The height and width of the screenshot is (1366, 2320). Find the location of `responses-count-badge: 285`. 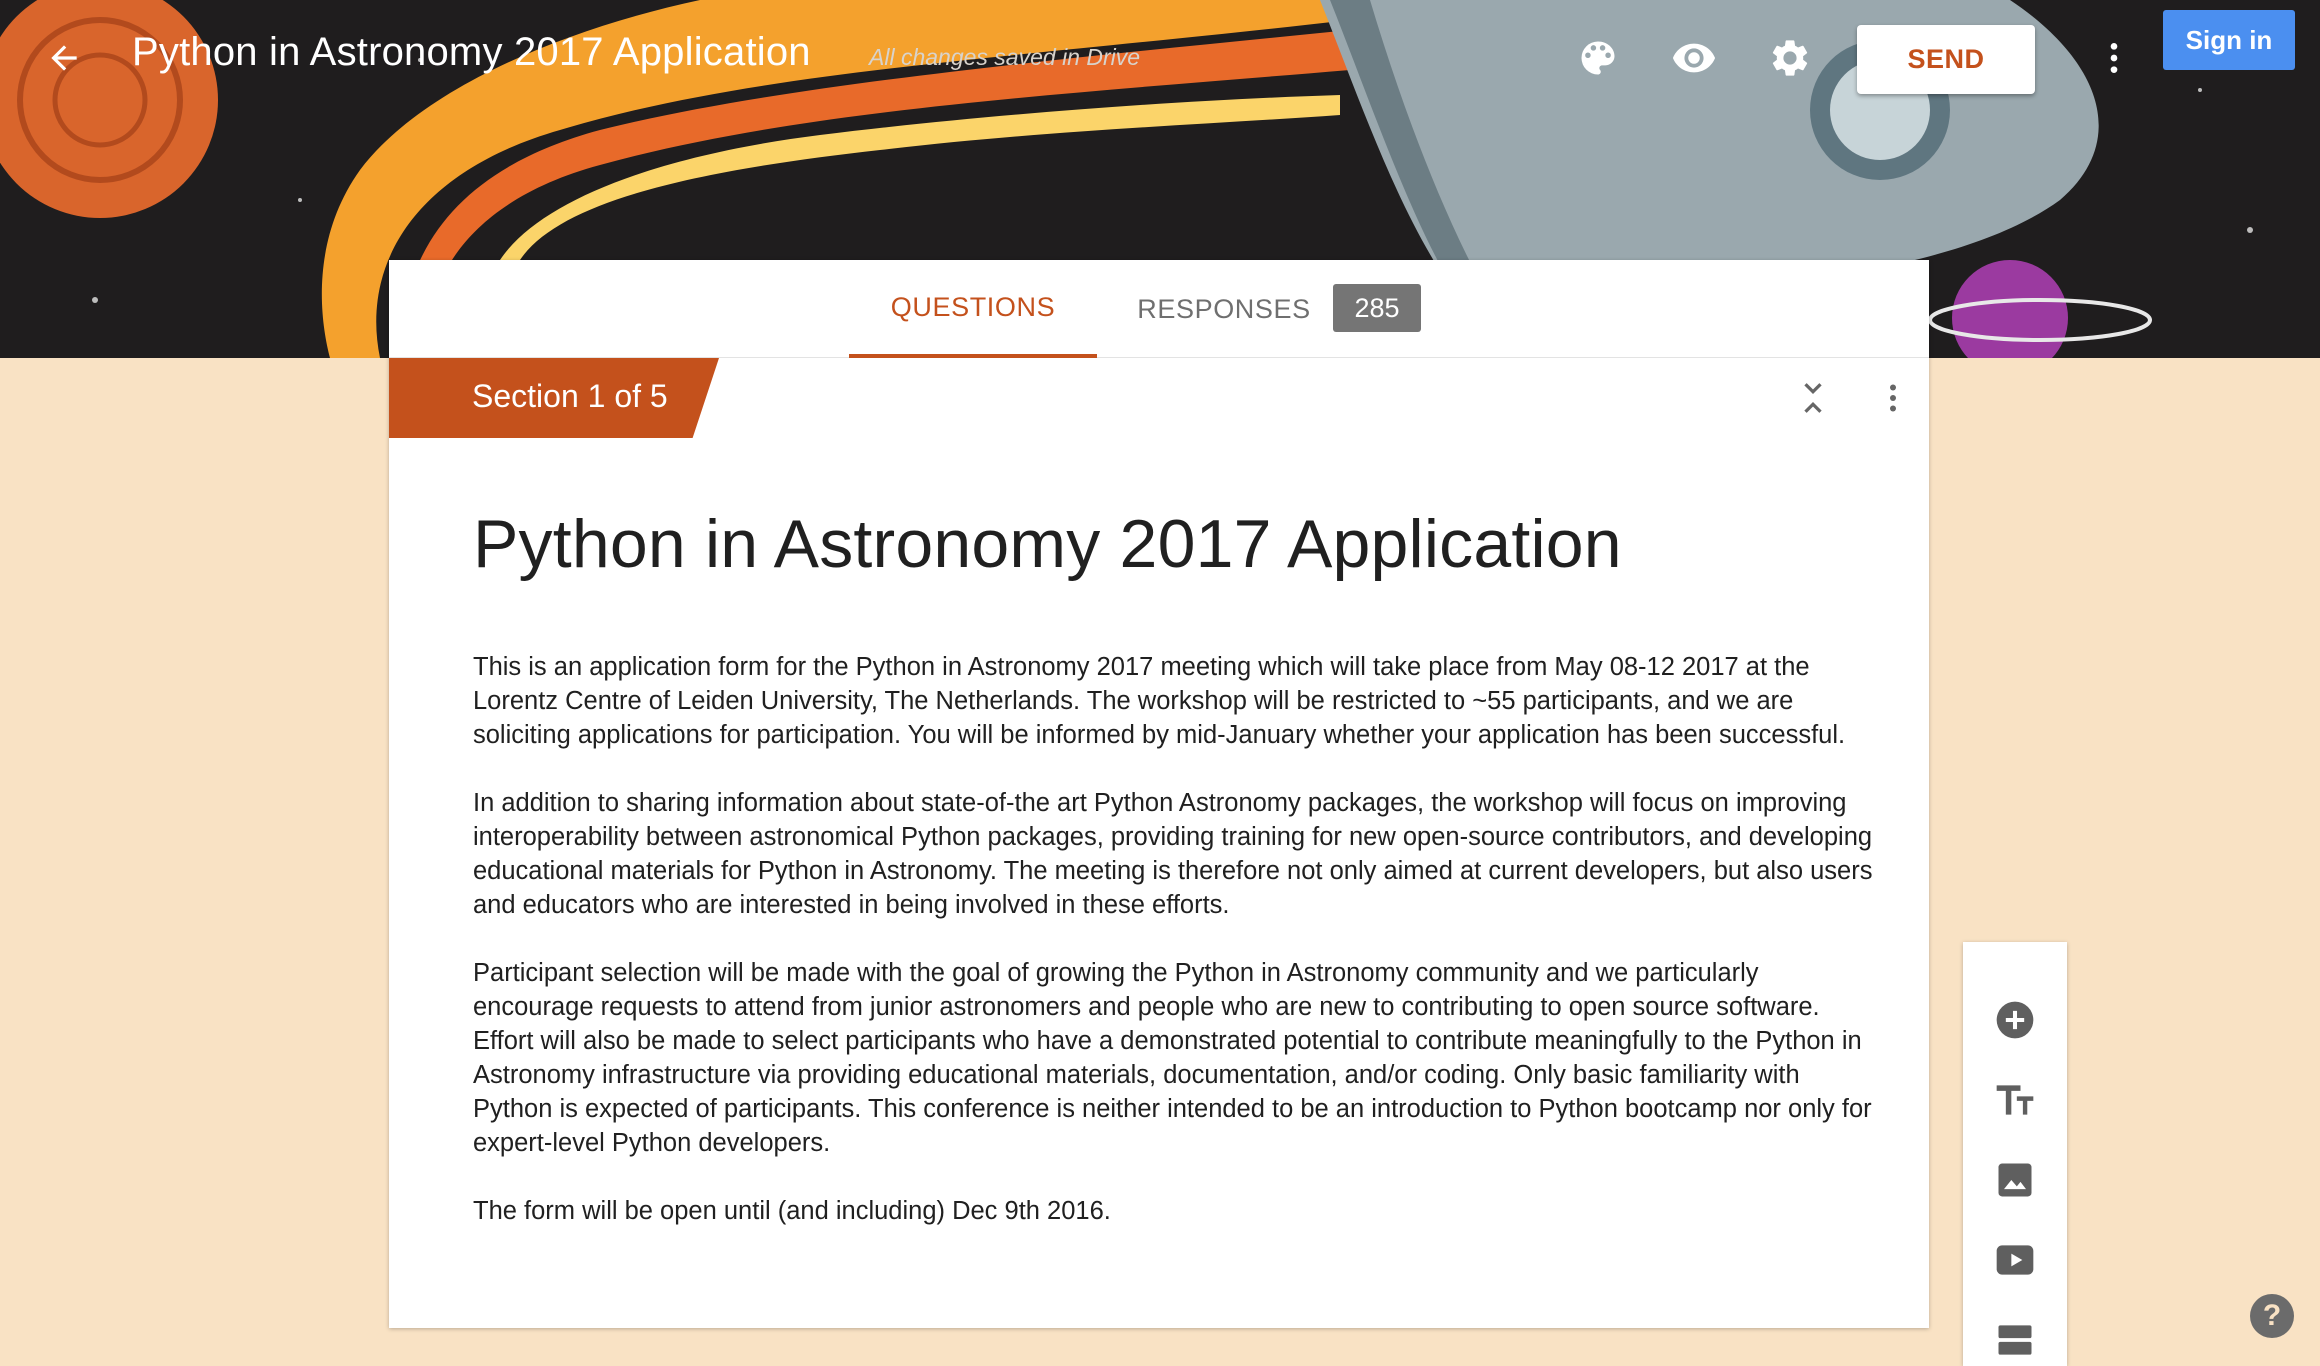

responses-count-badge: 285 is located at coordinates (1377, 308).